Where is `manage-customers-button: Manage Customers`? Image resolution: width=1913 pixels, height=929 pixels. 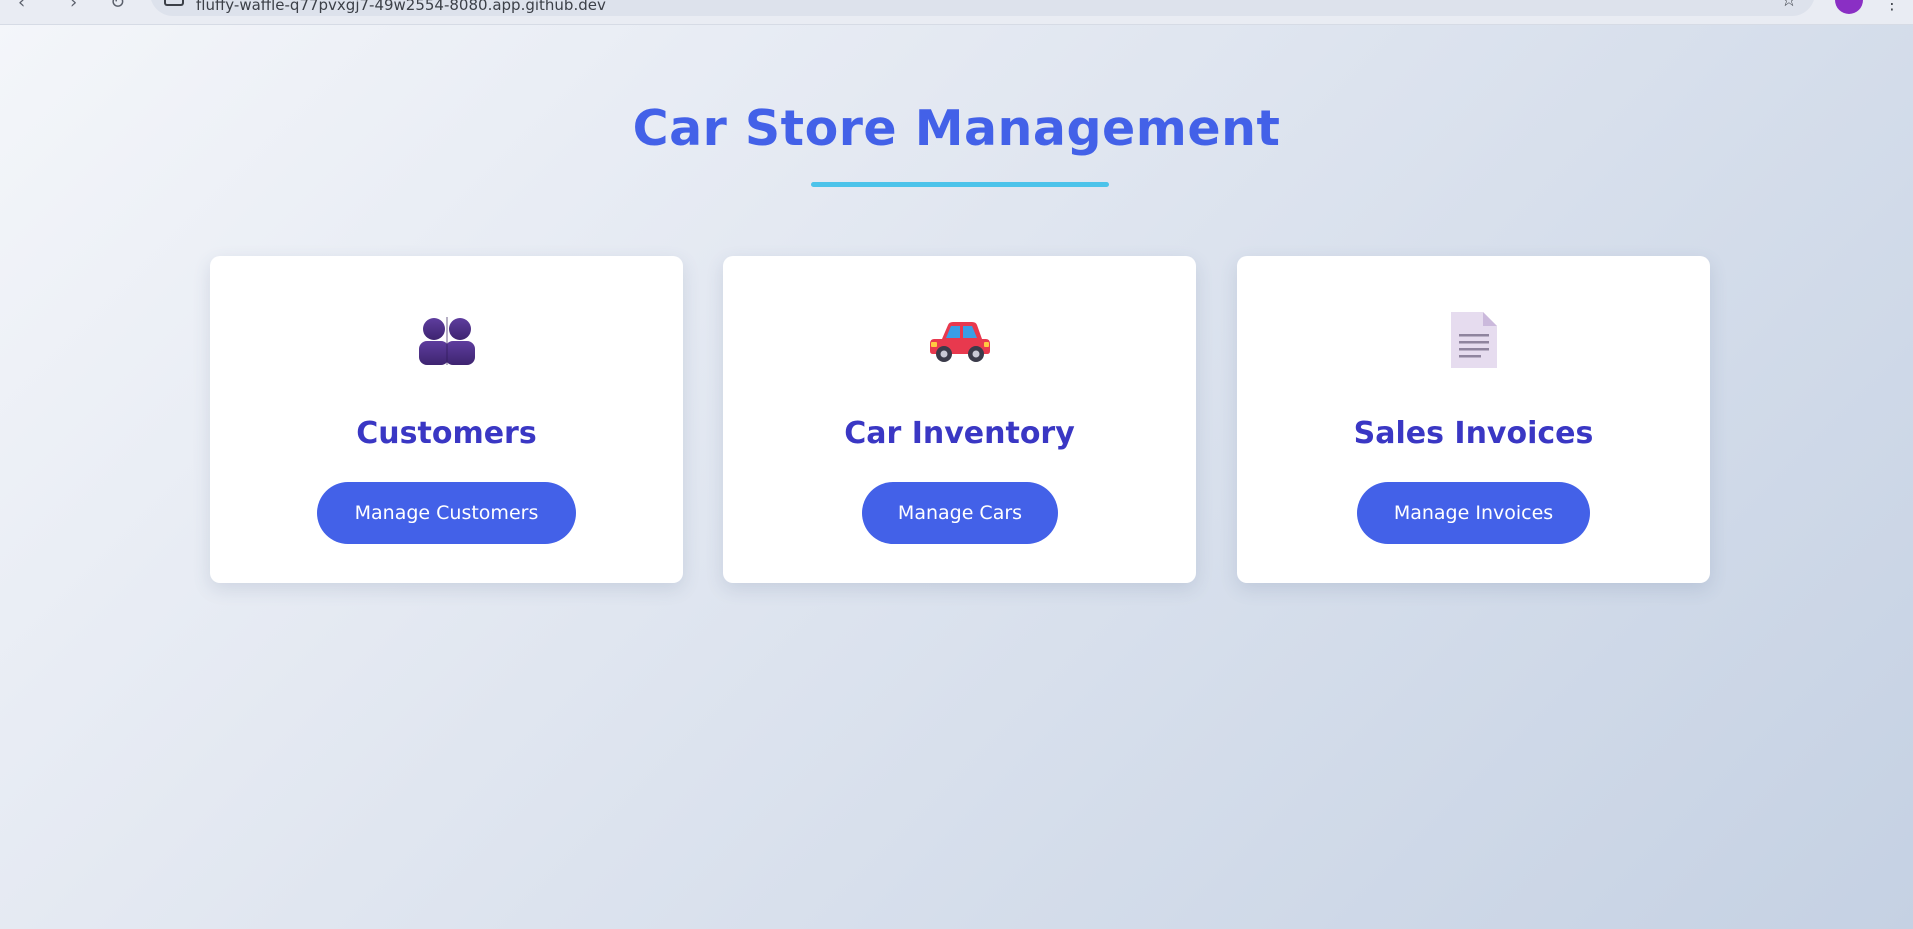
manage-customers-button: Manage Customers is located at coordinates (446, 513).